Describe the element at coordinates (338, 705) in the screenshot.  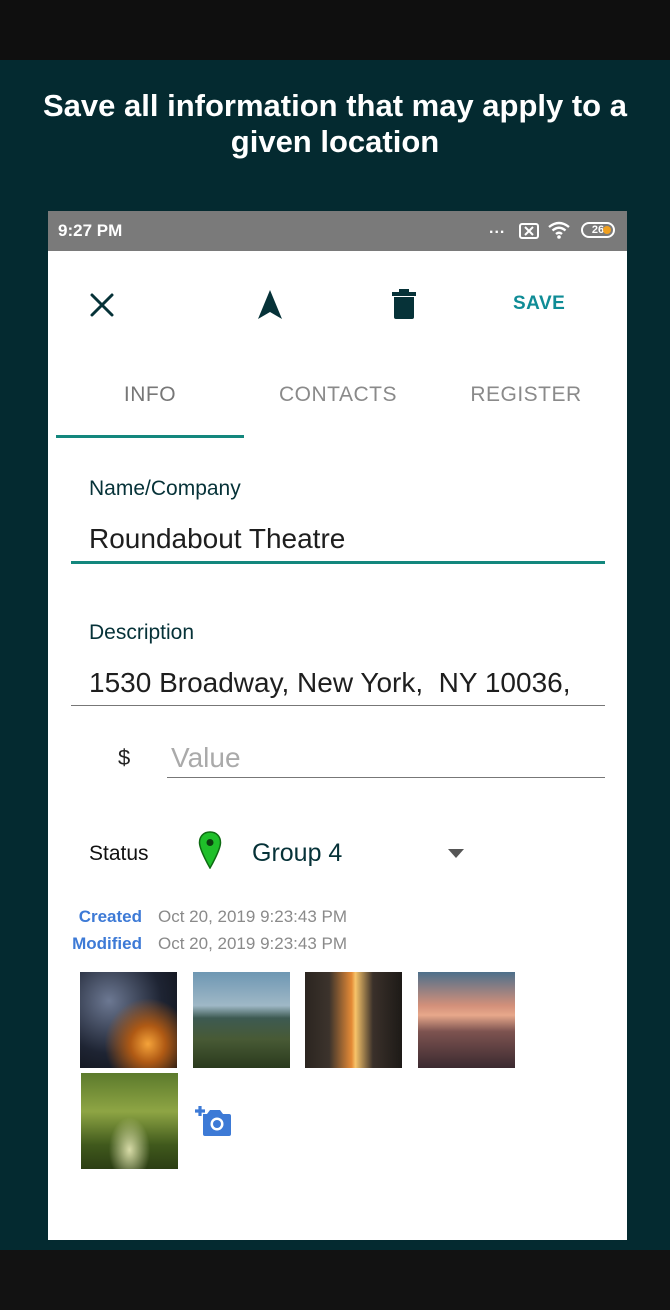
I see `description-field-underline` at that location.